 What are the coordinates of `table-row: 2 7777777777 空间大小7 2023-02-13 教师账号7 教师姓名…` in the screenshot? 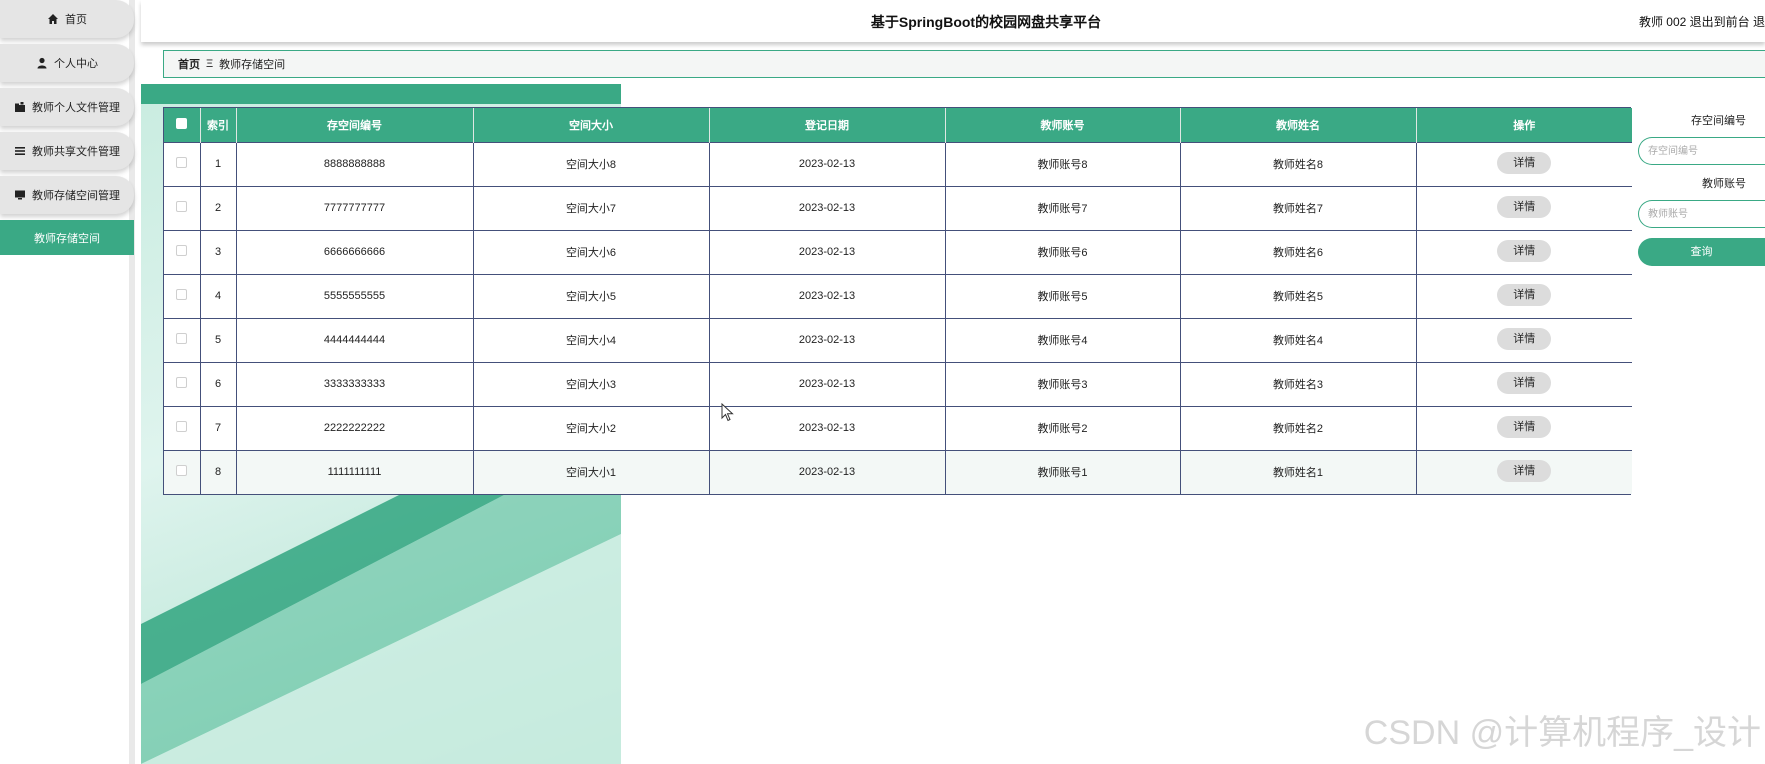 It's located at (898, 207).